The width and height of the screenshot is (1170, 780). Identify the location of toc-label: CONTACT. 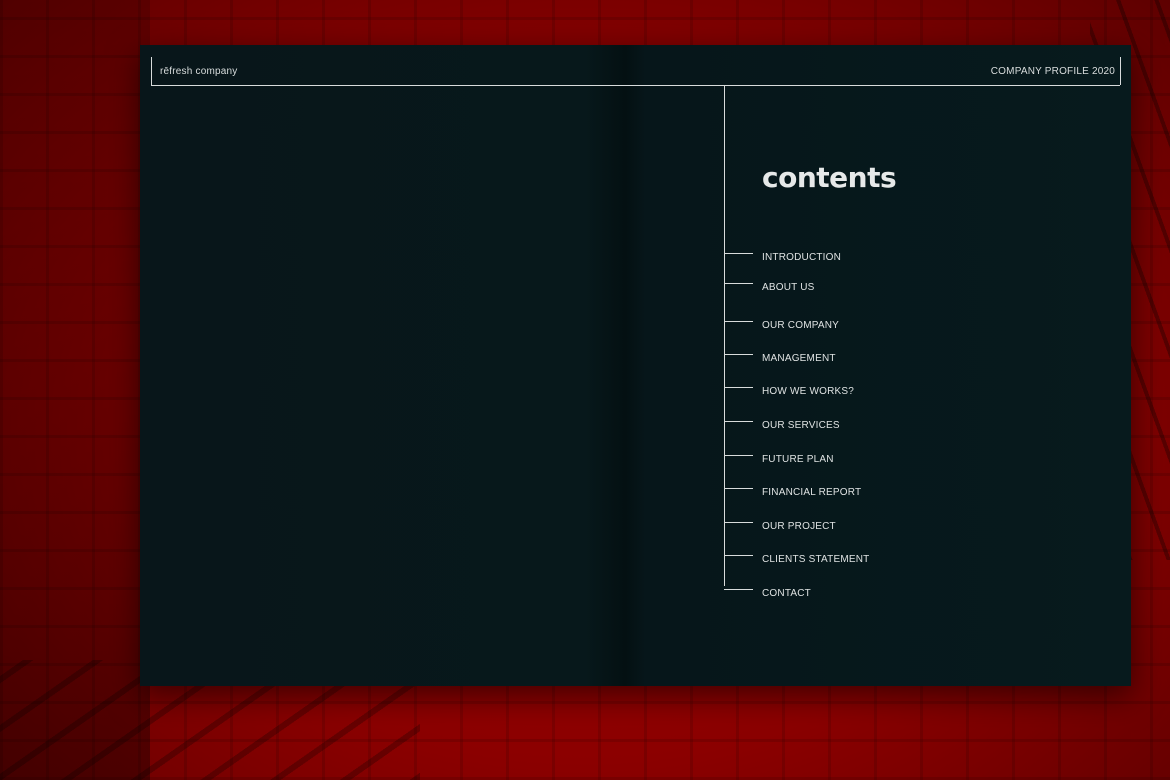
(786, 593).